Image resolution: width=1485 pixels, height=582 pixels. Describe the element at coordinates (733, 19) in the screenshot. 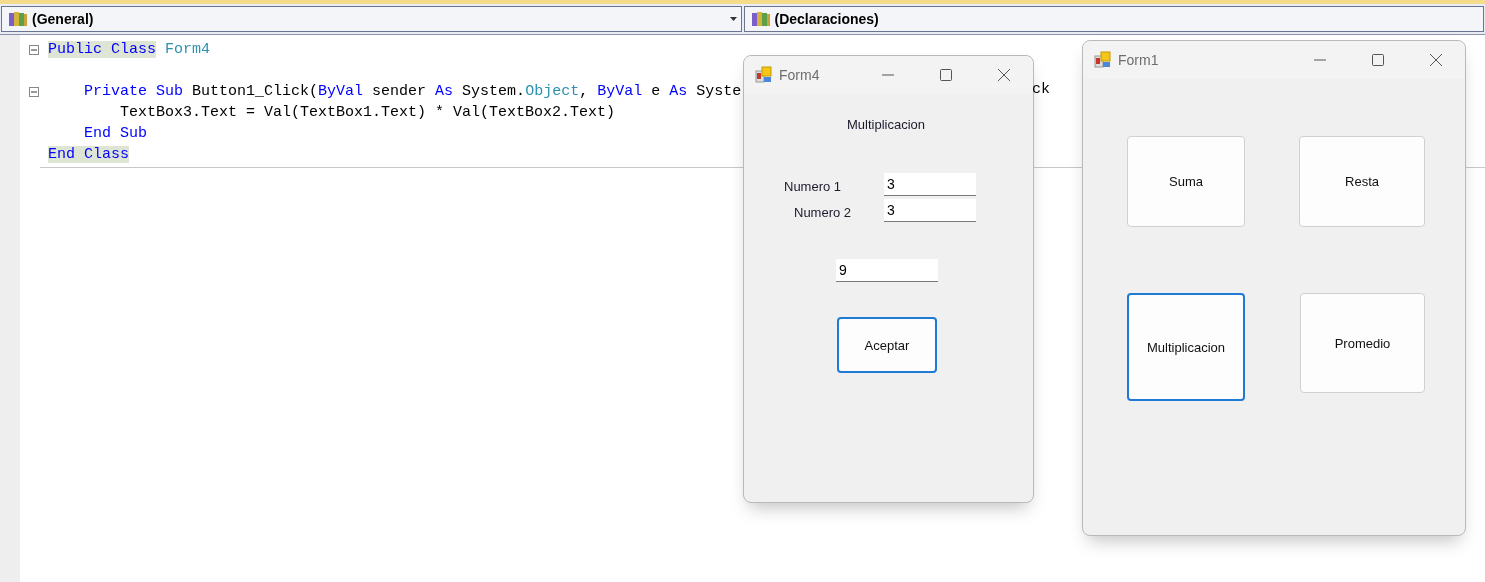

I see `caret-icon` at that location.